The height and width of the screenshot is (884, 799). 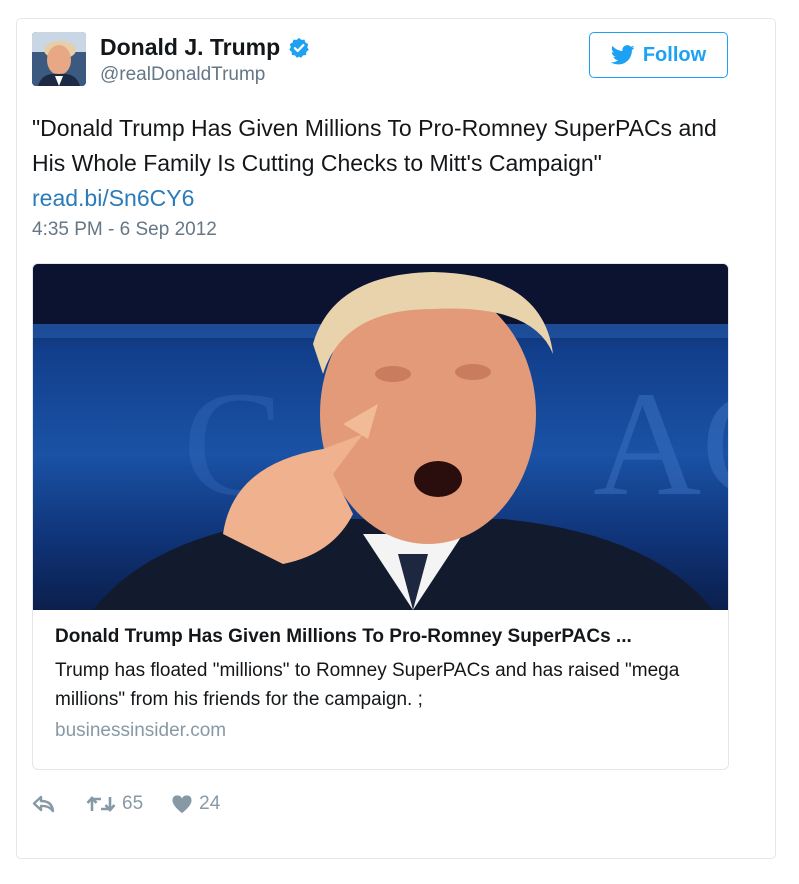 I want to click on follow-label: Follow, so click(x=674, y=54).